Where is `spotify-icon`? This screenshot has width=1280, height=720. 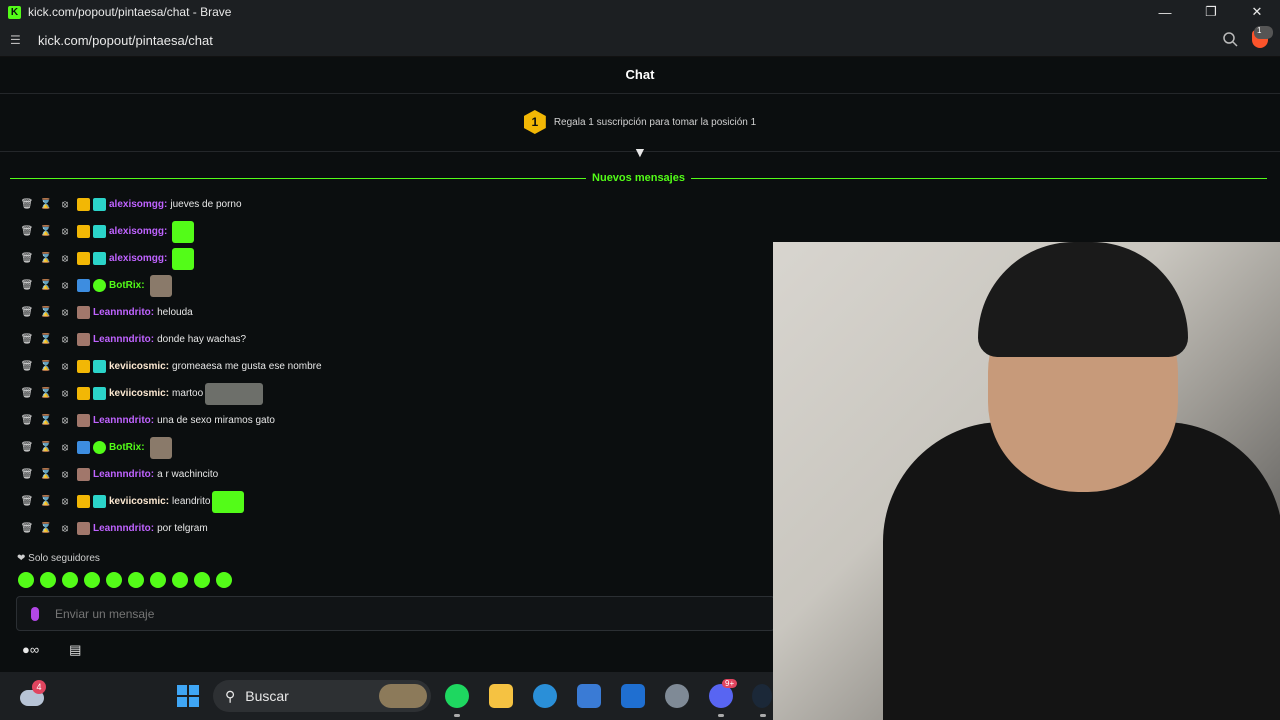 spotify-icon is located at coordinates (457, 696).